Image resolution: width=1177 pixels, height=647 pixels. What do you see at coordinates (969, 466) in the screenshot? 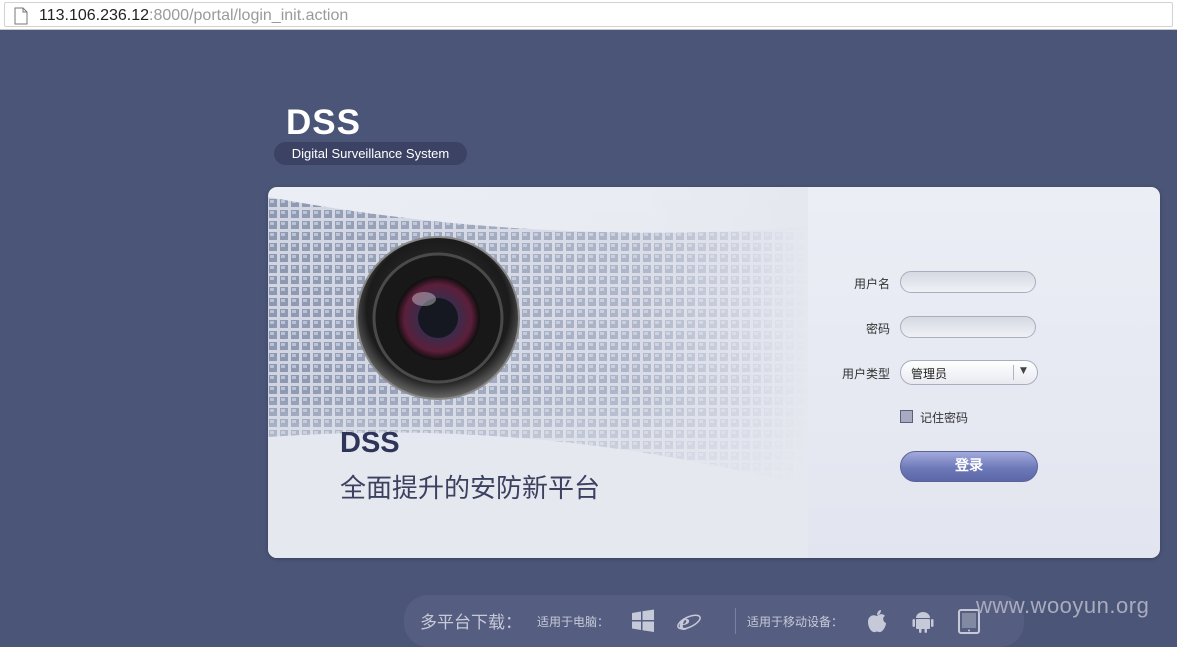
I see `login-button: 登录` at bounding box center [969, 466].